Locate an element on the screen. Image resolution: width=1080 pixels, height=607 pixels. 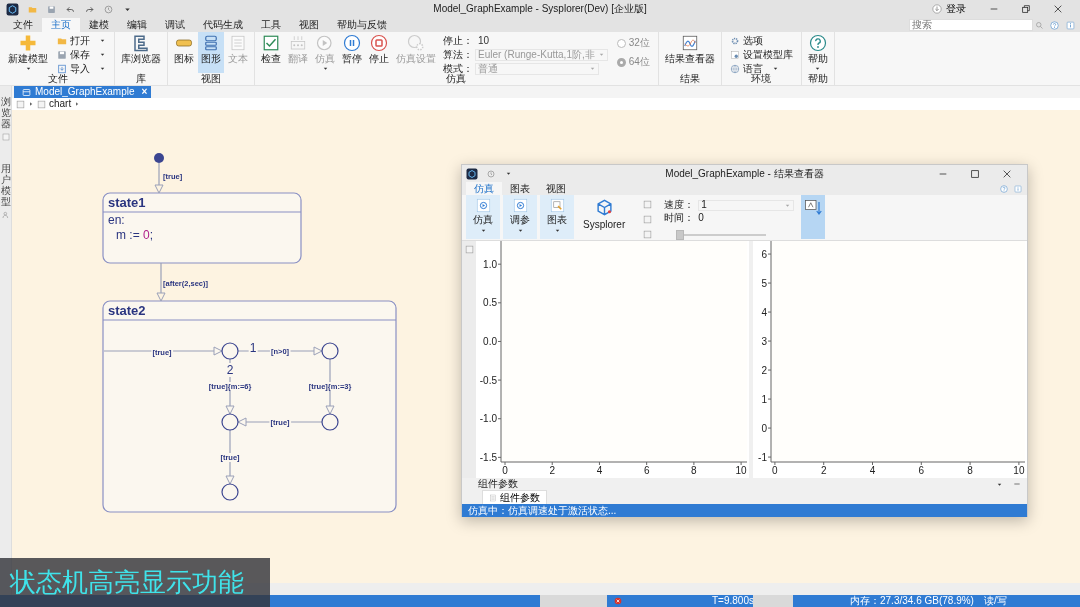
play-circle-icon is located at coordinates (325, 43).